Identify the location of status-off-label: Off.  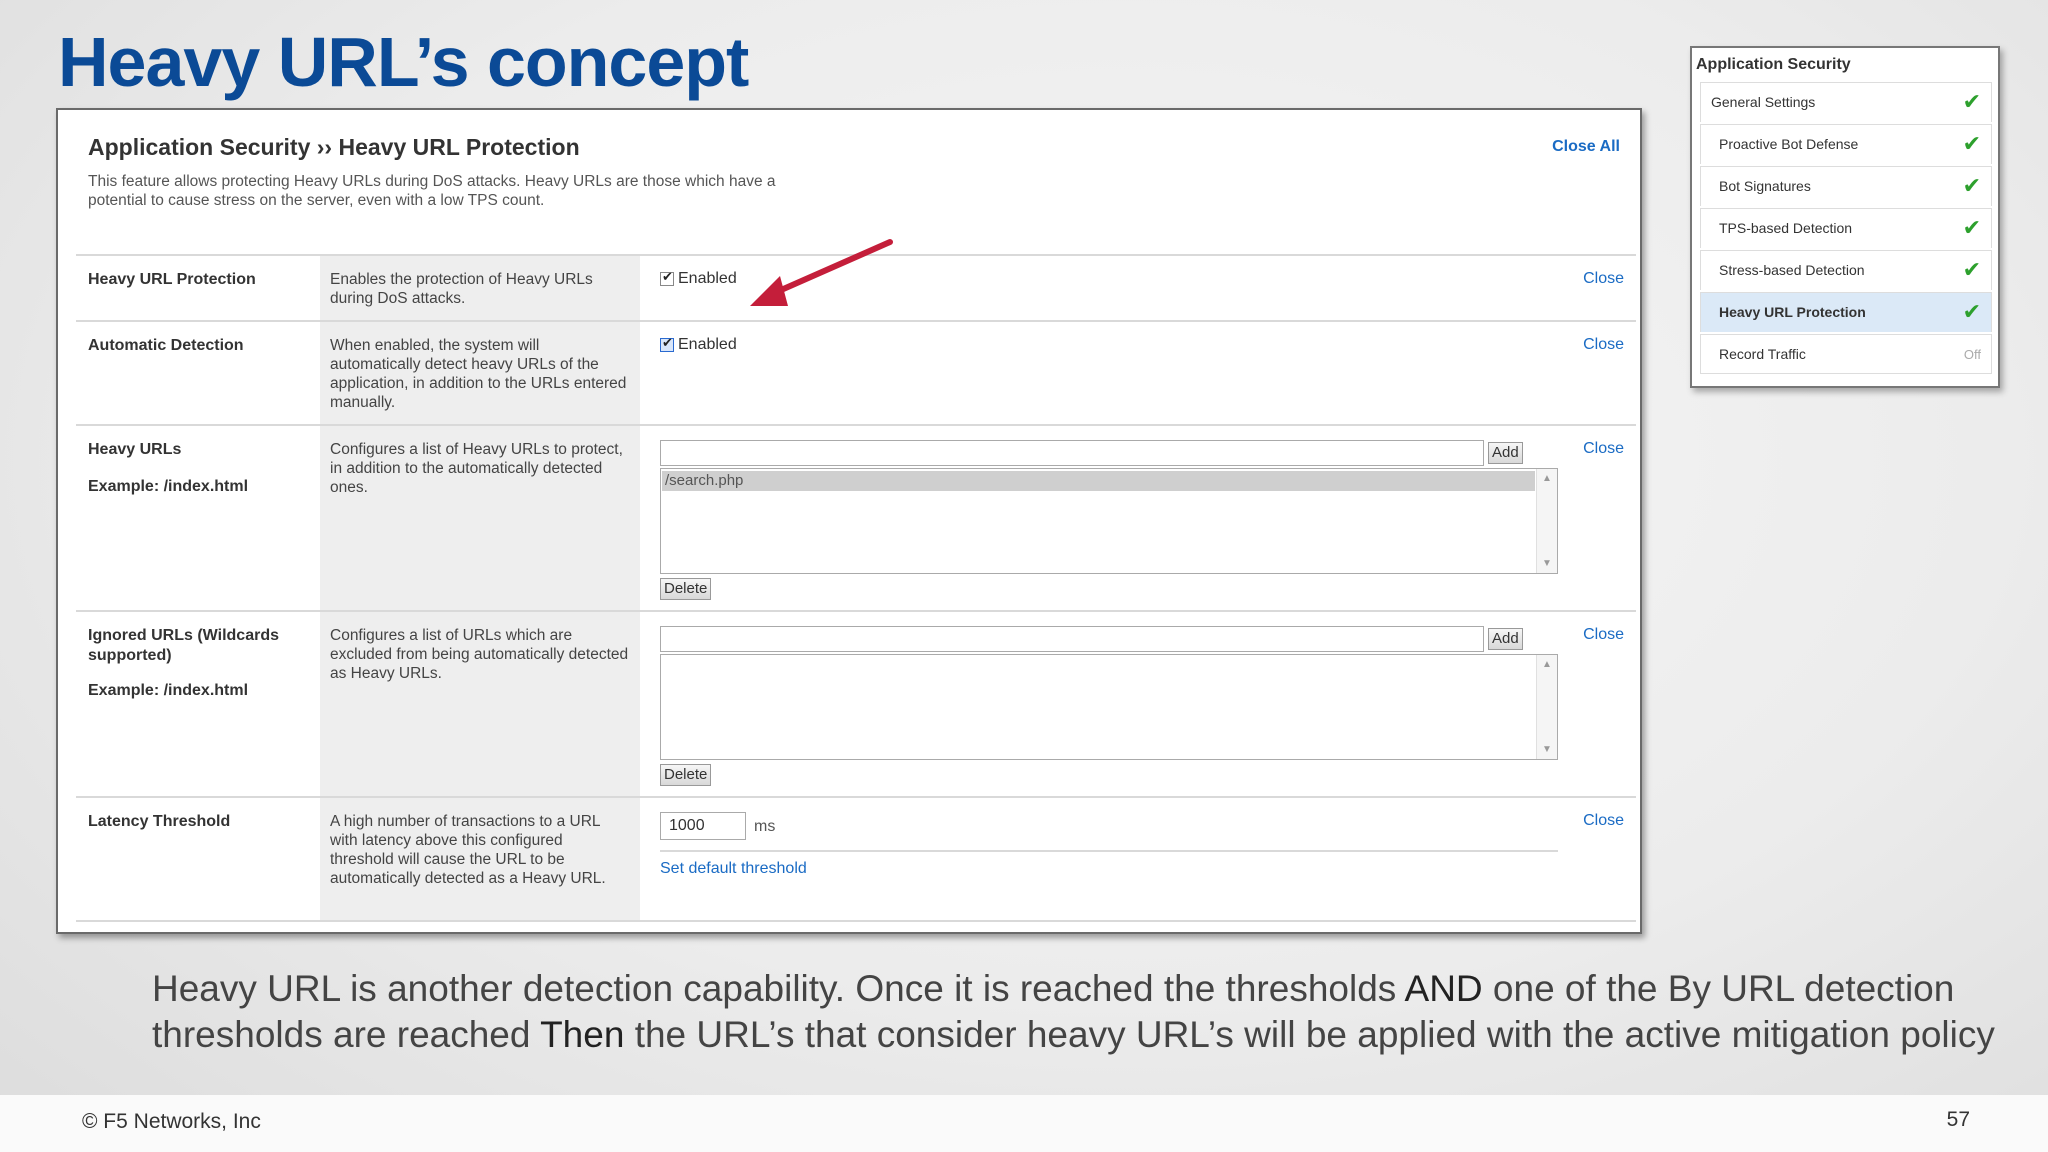
(1972, 354).